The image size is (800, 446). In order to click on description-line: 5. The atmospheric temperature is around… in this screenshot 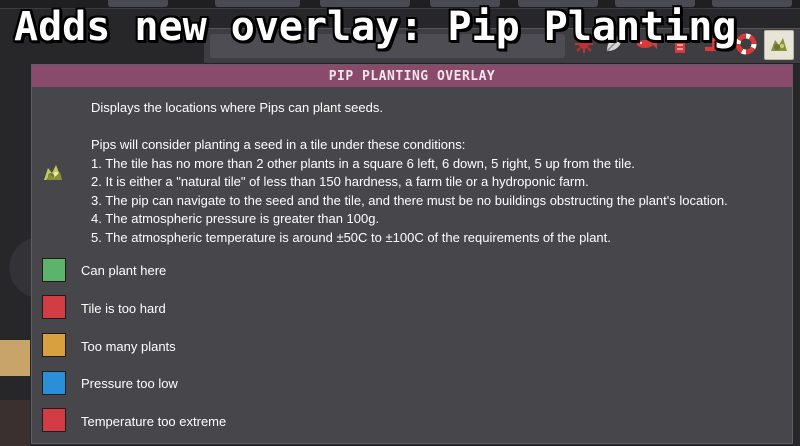, I will do `click(351, 237)`.